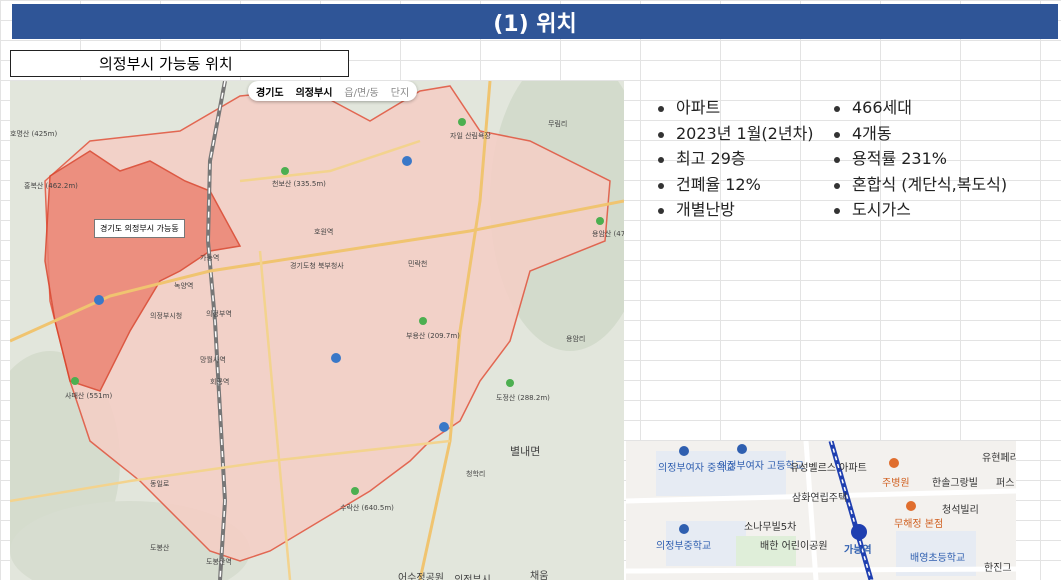  What do you see at coordinates (324, 232) in the screenshot?
I see `map-label: 호원역` at bounding box center [324, 232].